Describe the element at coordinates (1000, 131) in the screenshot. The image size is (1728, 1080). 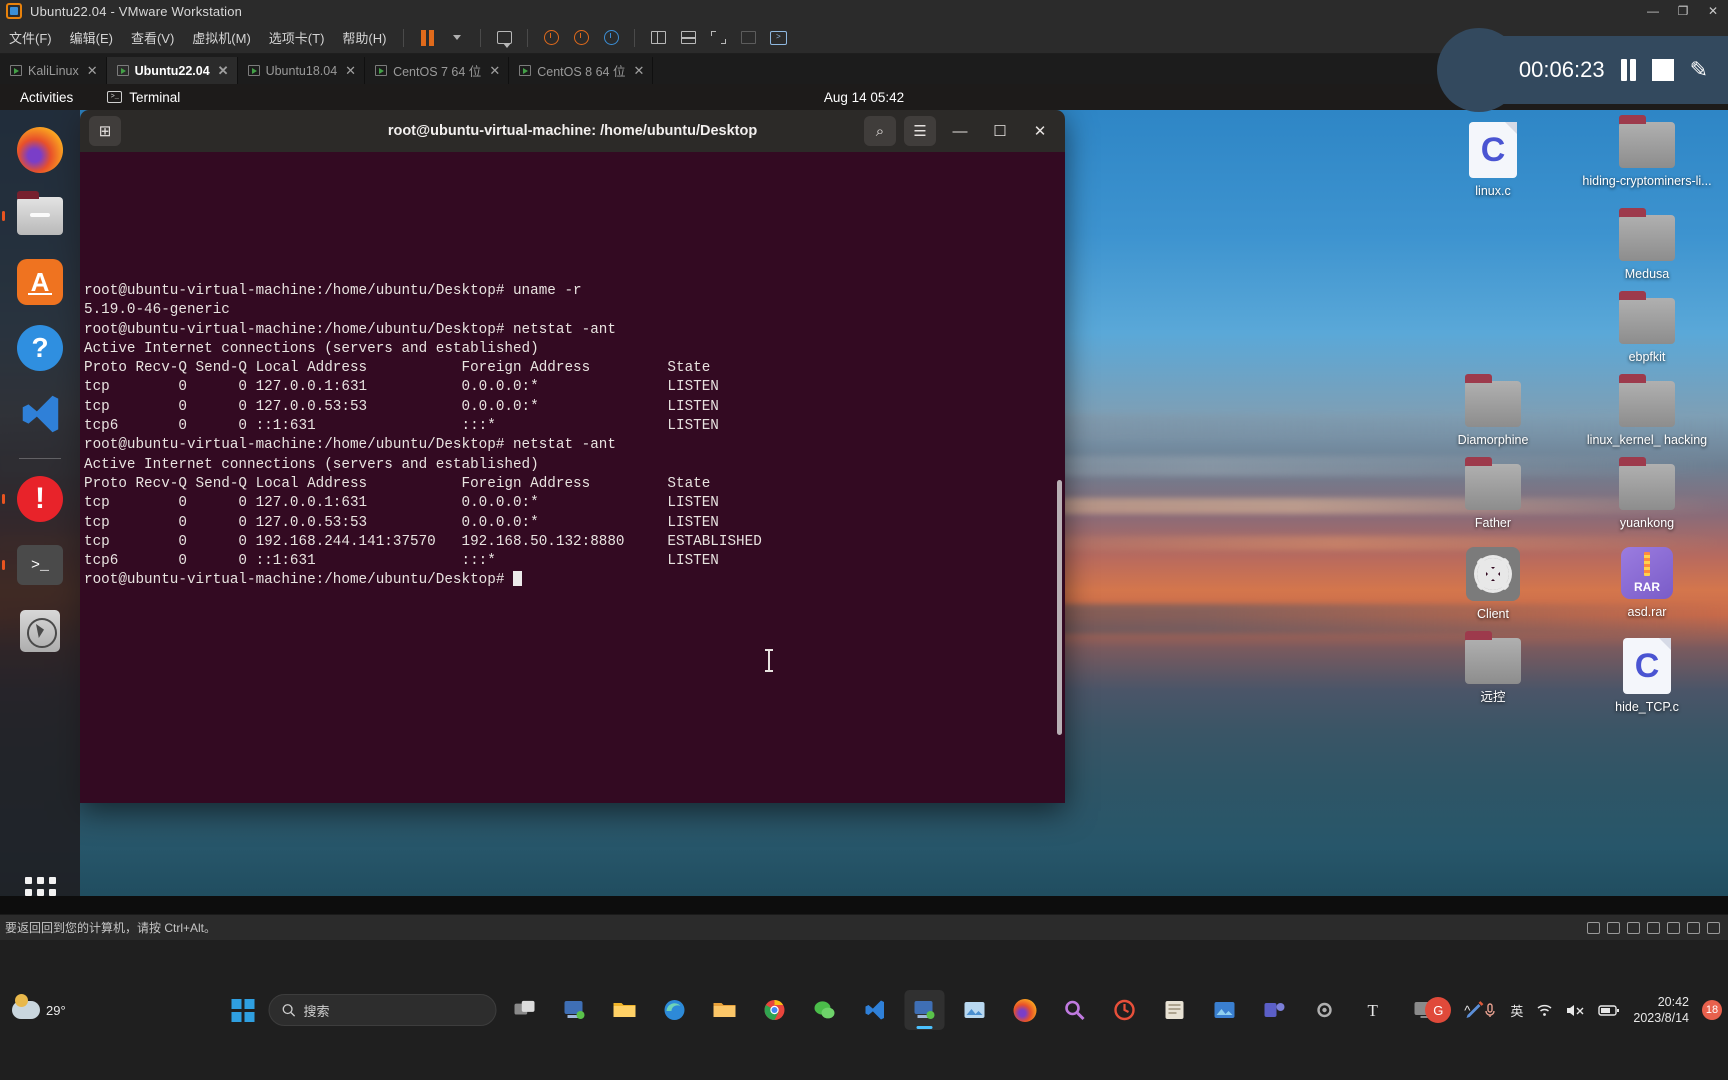
I see `terminal-maximize-button: ☐` at that location.